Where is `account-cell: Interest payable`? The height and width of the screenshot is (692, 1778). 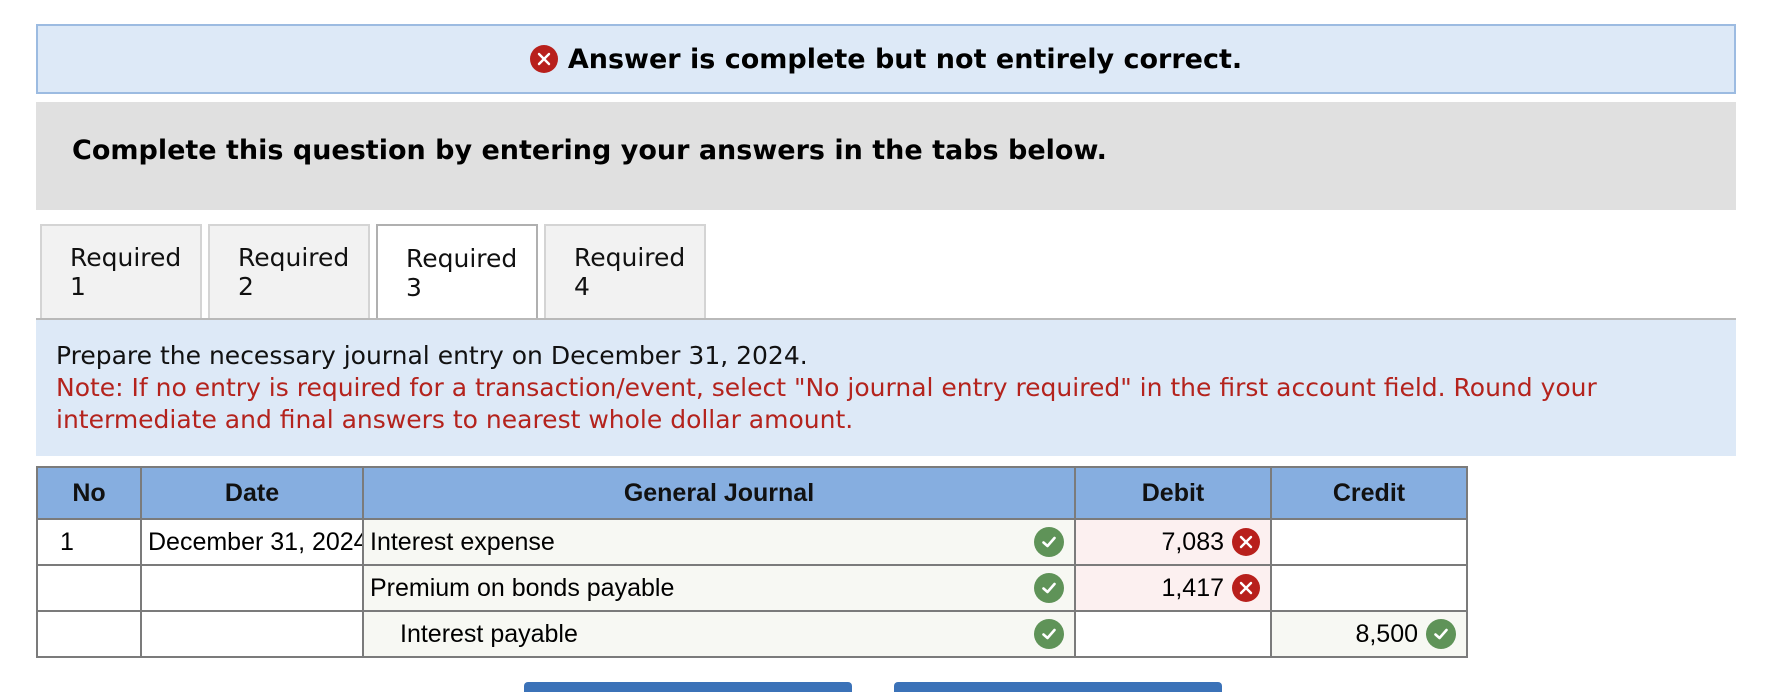 account-cell: Interest payable is located at coordinates (719, 634).